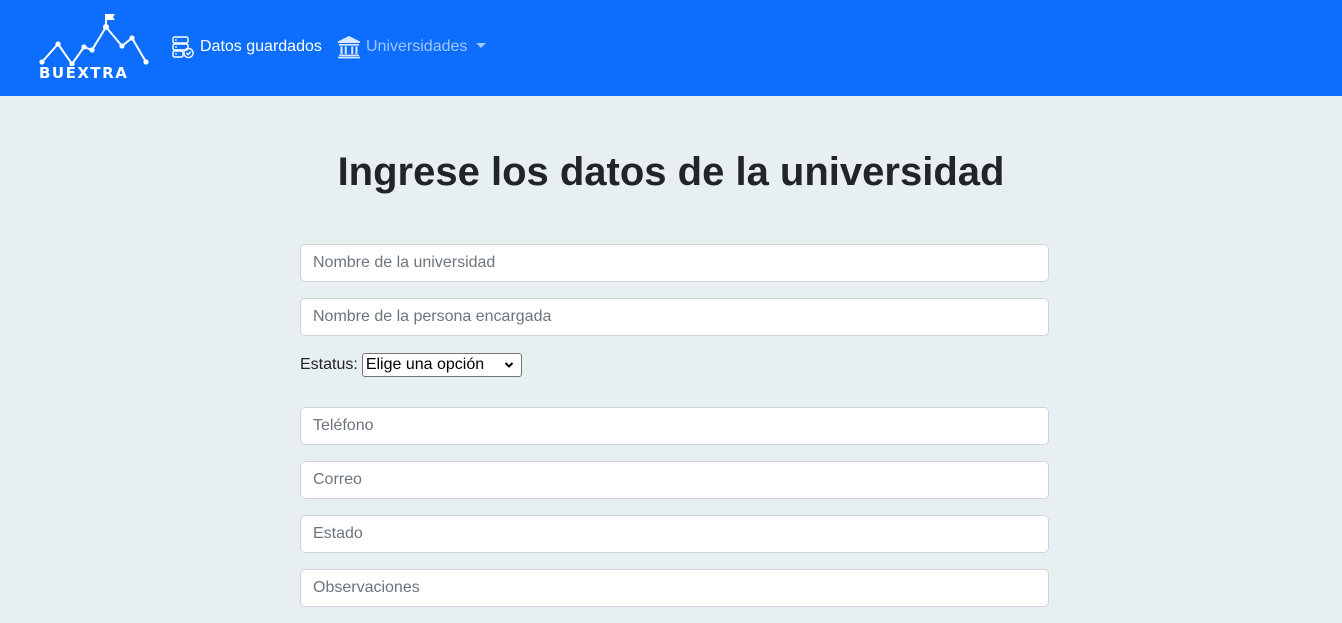 The width and height of the screenshot is (1342, 623). Describe the element at coordinates (261, 46) in the screenshot. I see `nav-datos-guardados-label: Datos guardados` at that location.